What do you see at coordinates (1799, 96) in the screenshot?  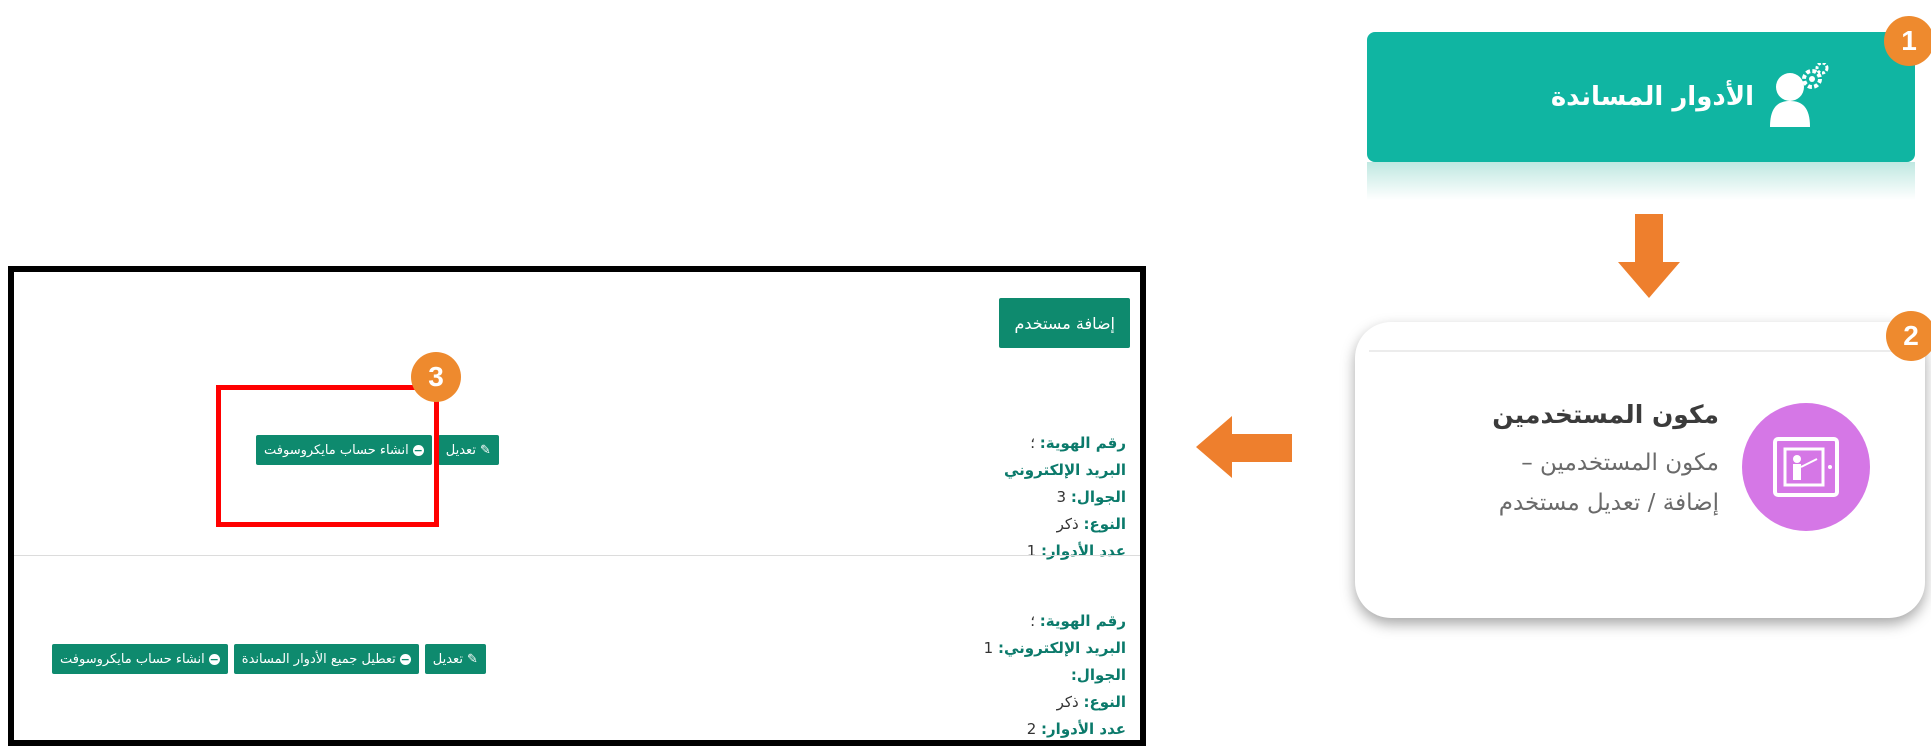 I see `user-gears-icon` at bounding box center [1799, 96].